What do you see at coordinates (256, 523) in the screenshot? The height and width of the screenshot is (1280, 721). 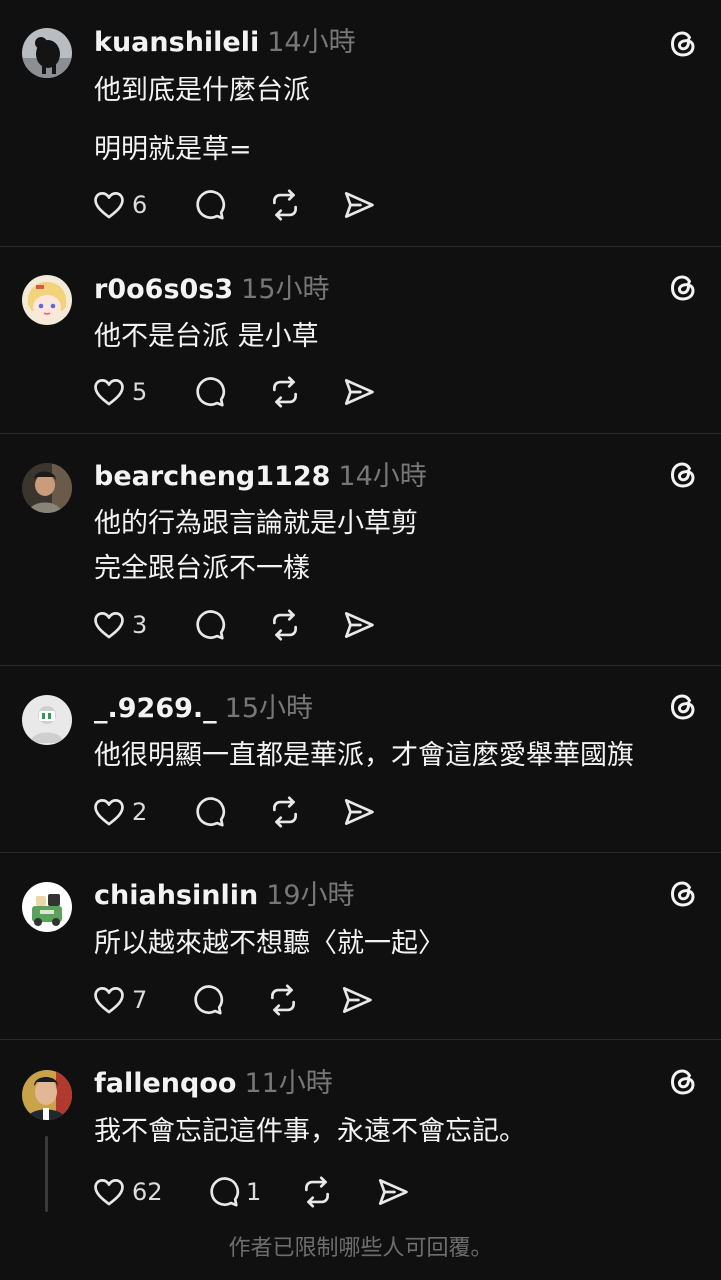 I see `post-text: 他的行為跟言論就是小草剪` at bounding box center [256, 523].